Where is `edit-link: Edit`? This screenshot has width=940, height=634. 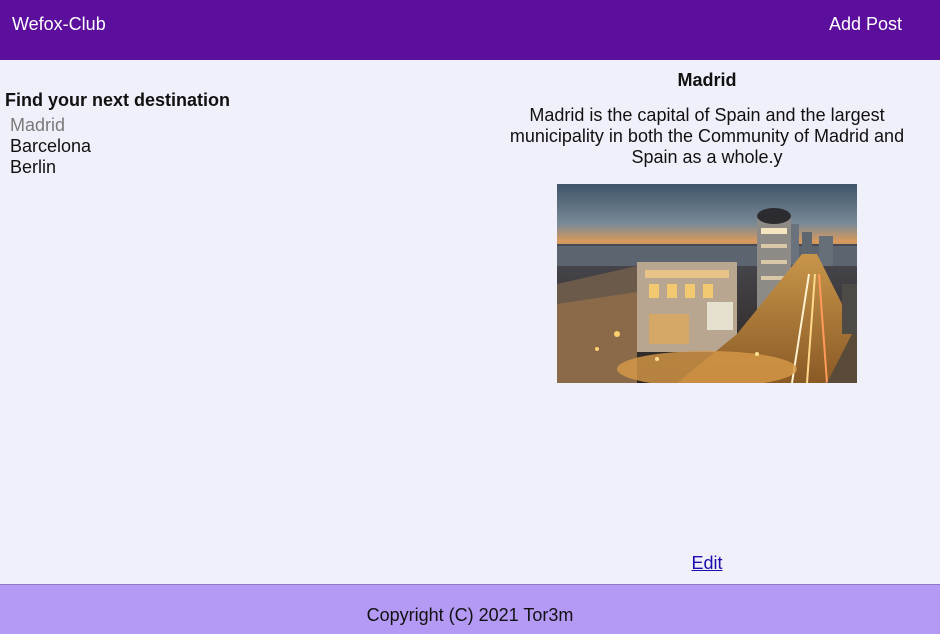 edit-link: Edit is located at coordinates (706, 563).